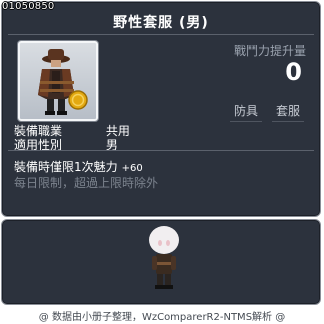 The image size is (324, 324). I want to click on power-increase-label: 戰鬥力提升量, so click(269, 51).